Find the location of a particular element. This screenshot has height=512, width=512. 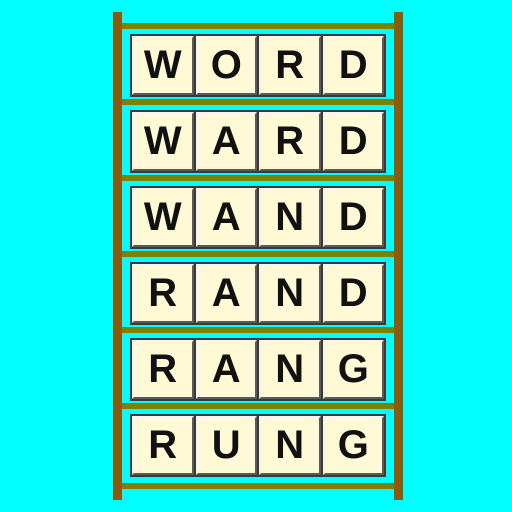

word-row: RUNG is located at coordinates (258, 445).